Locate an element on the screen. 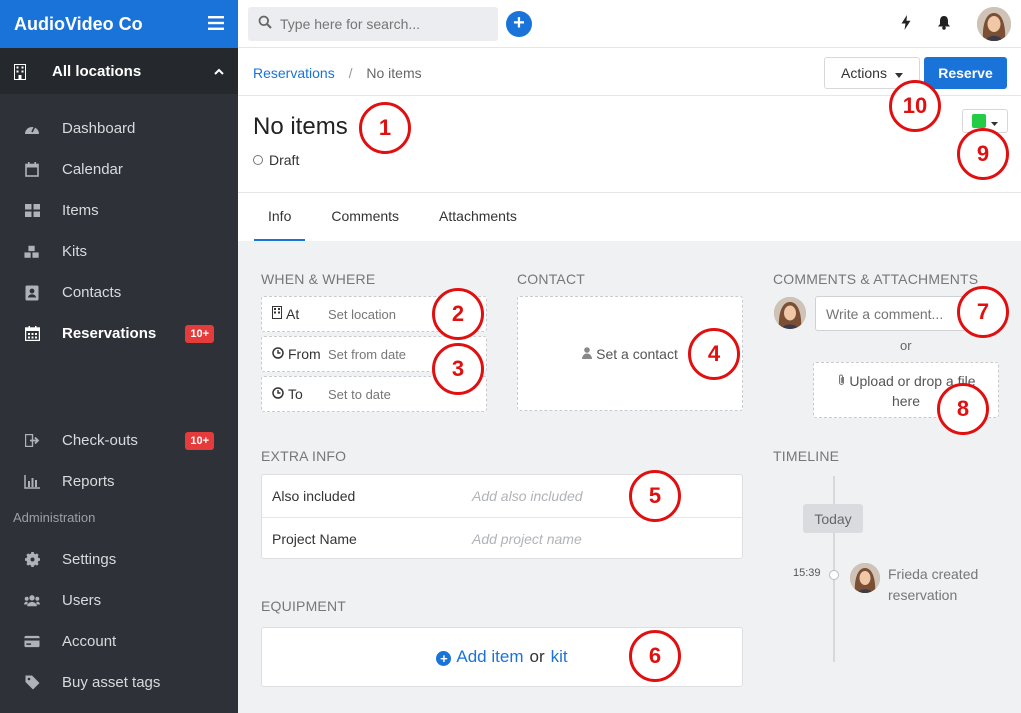 The height and width of the screenshot is (713, 1021). add-new-button: + is located at coordinates (519, 23).